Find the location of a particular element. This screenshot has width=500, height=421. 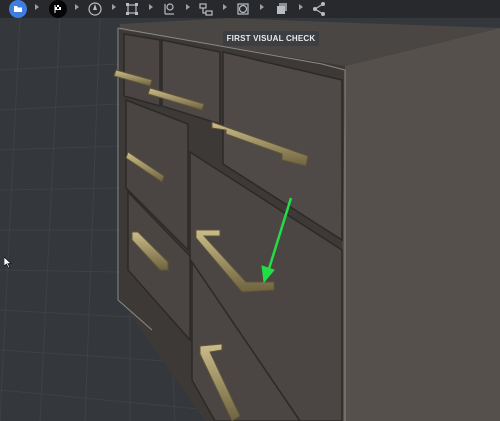

folder-icon is located at coordinates (18, 9).